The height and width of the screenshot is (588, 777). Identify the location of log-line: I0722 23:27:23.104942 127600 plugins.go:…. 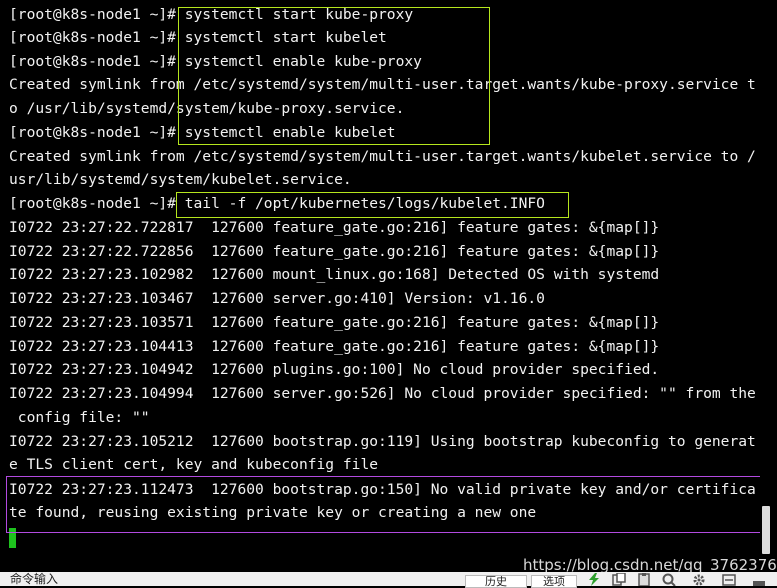
(334, 369).